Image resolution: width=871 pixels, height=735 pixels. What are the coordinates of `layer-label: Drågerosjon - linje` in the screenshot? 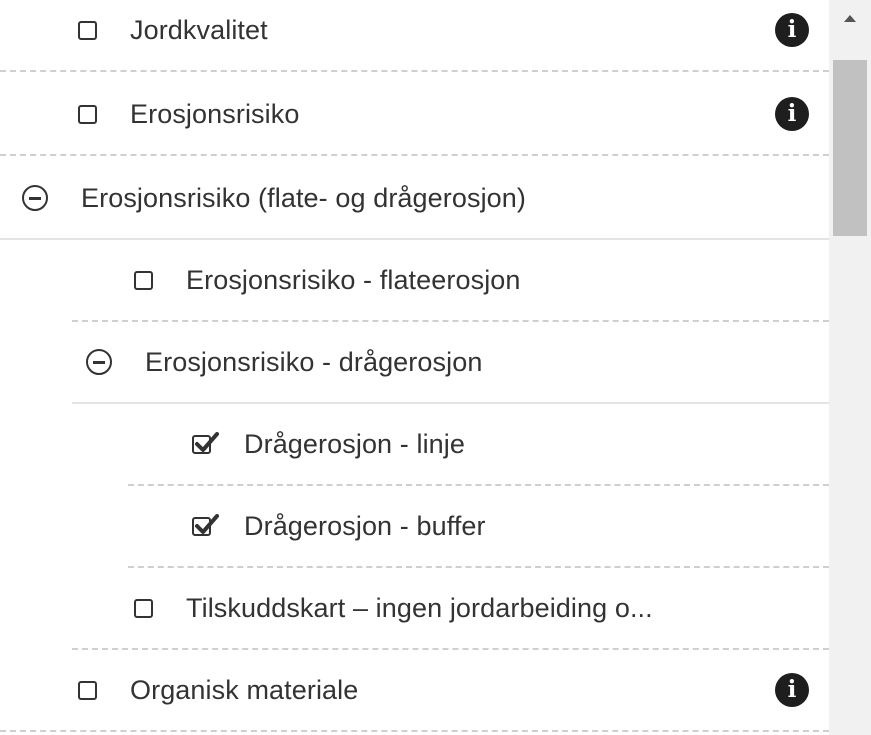 It's located at (354, 444).